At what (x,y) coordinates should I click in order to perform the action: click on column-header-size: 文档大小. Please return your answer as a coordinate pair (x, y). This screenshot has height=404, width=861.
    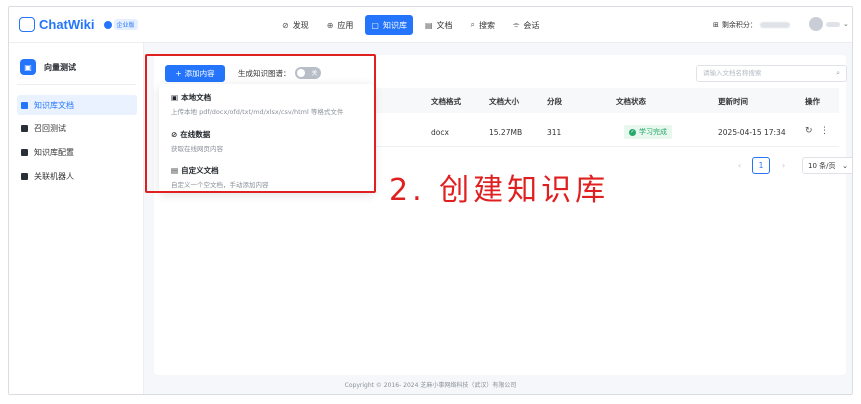
    Looking at the image, I should click on (504, 101).